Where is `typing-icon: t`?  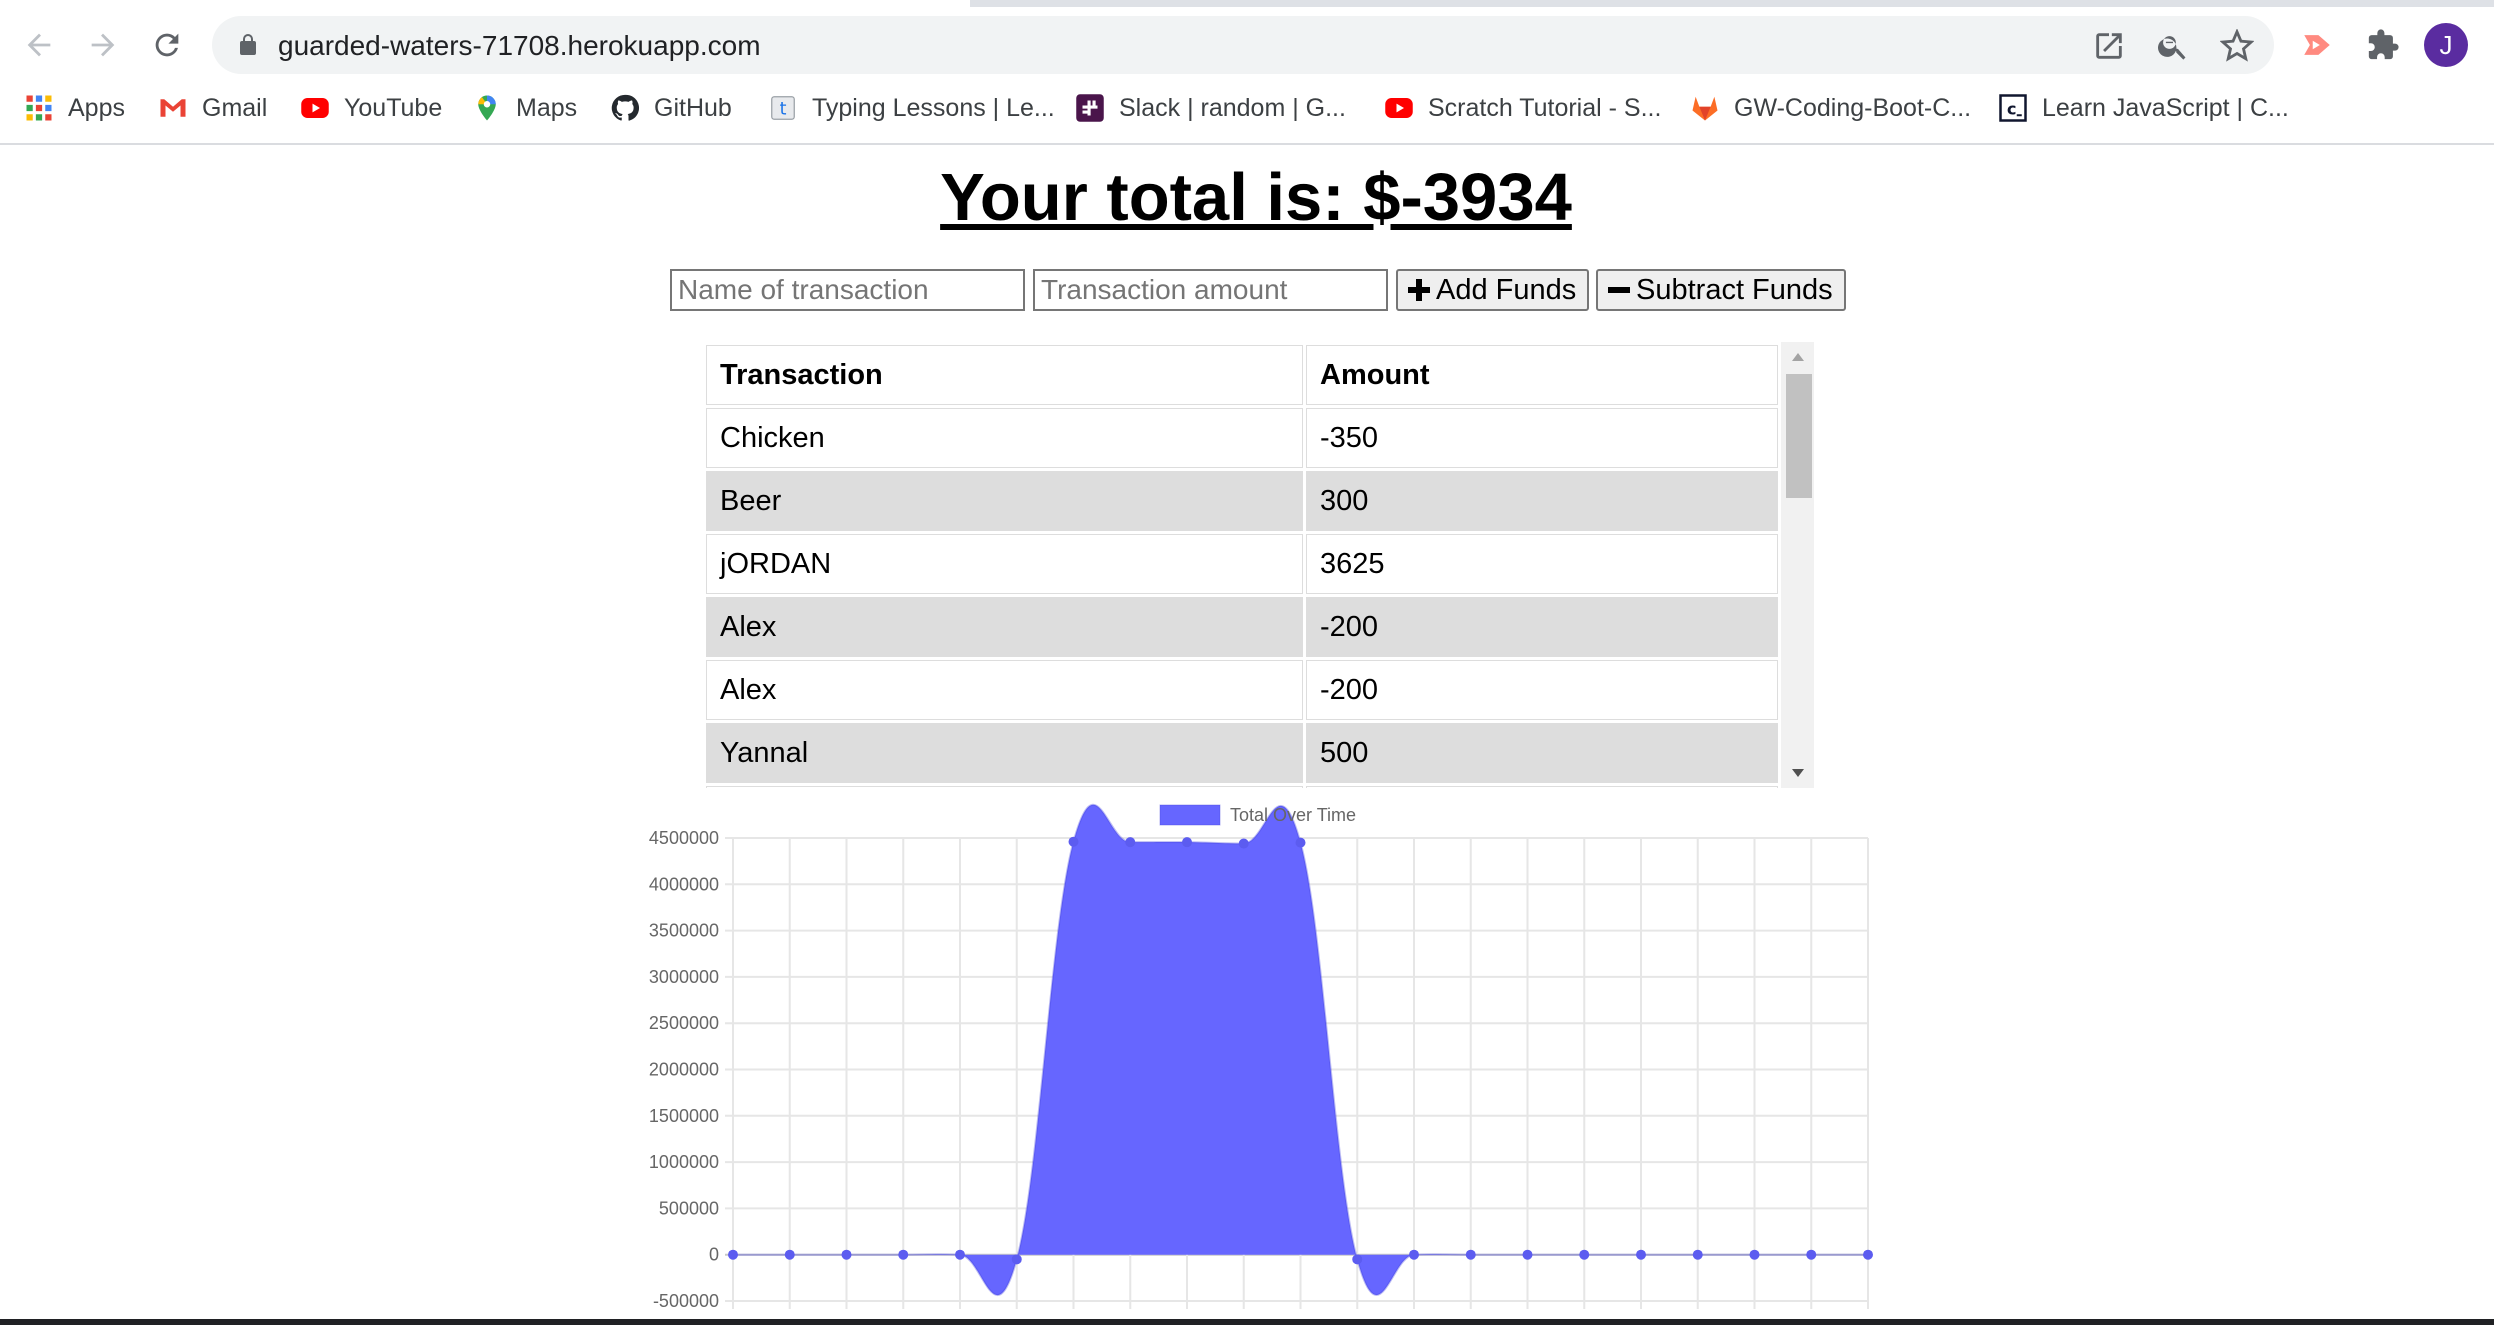
typing-icon: t is located at coordinates (783, 108).